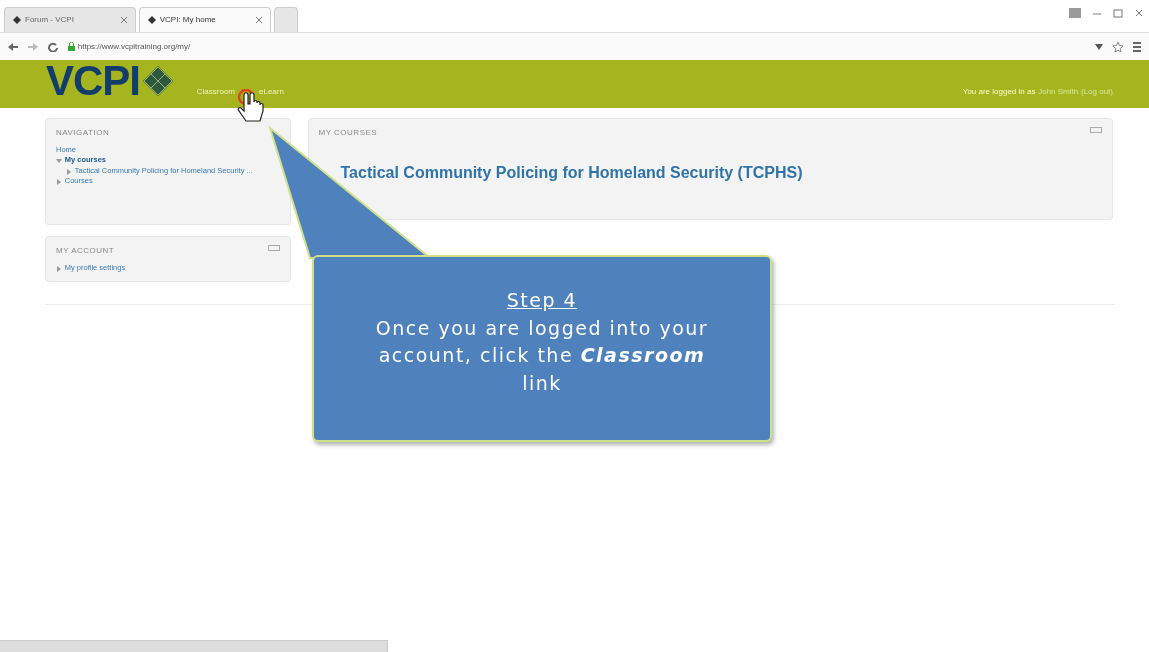 This screenshot has height=652, width=1149. Describe the element at coordinates (70, 19) in the screenshot. I see `browser-tab: Forum - VCPI` at that location.